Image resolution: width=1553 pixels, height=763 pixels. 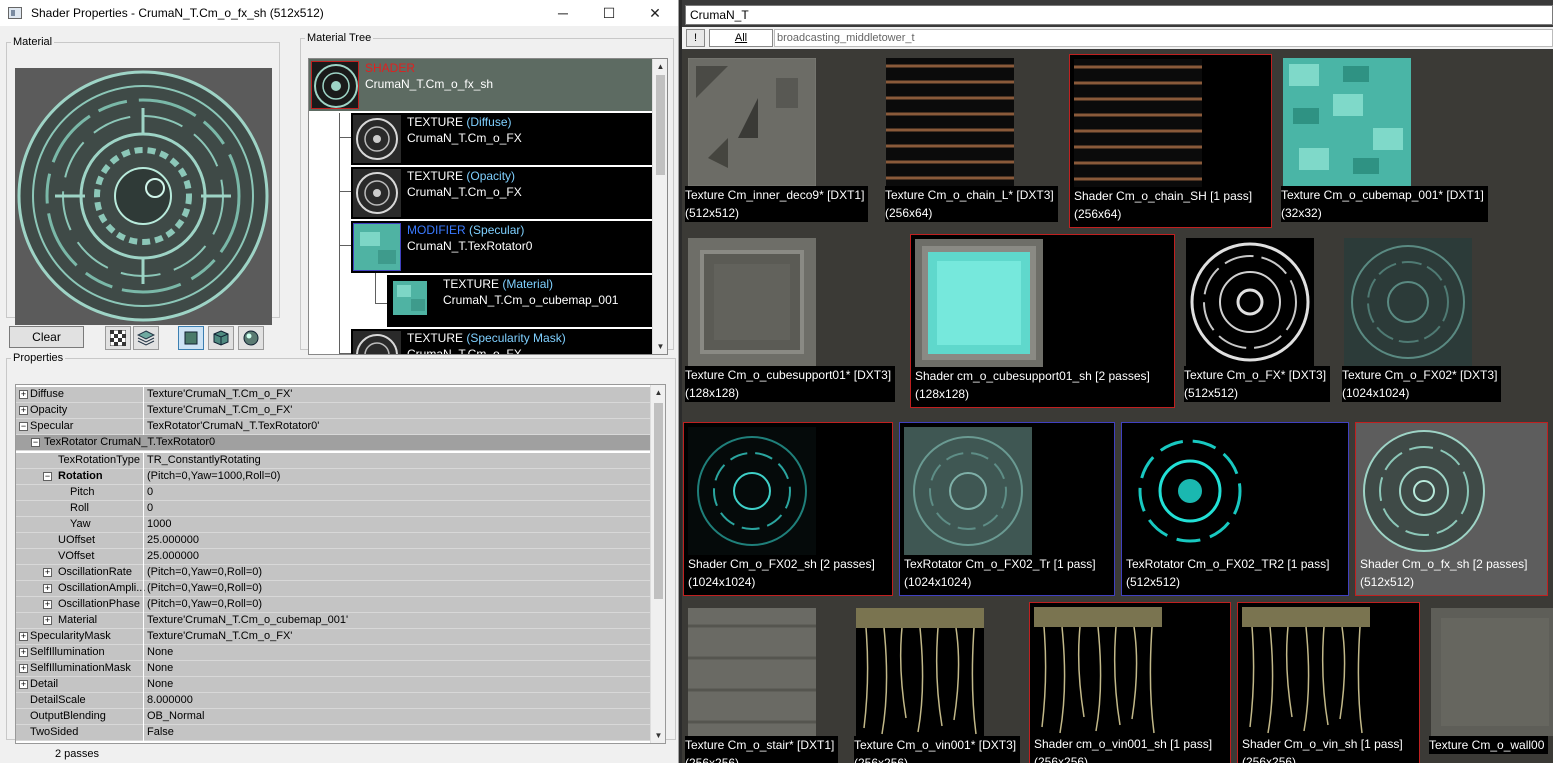 I want to click on property-value: (Pitch=0,Yaw=1000,Roll=0), so click(x=213, y=476).